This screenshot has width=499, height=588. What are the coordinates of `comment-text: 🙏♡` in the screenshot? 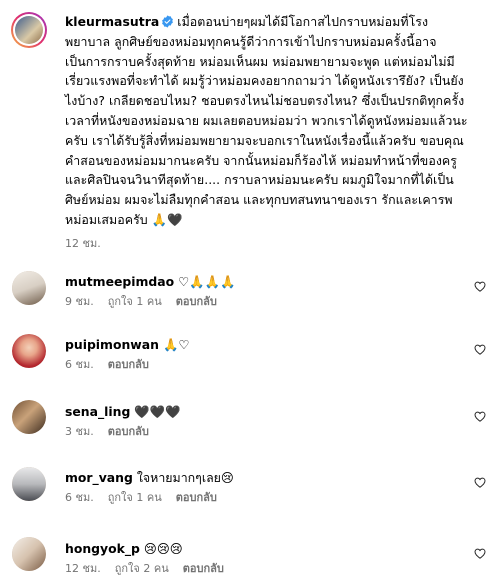 It's located at (176, 344).